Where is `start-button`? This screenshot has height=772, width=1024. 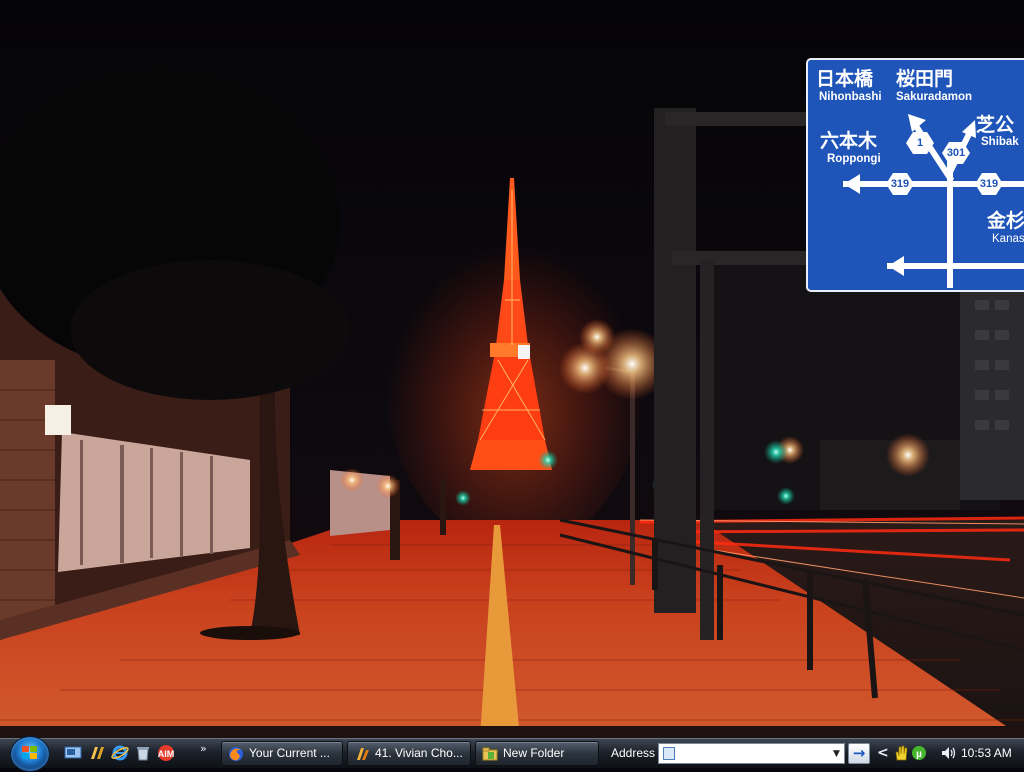
start-button is located at coordinates (30, 754).